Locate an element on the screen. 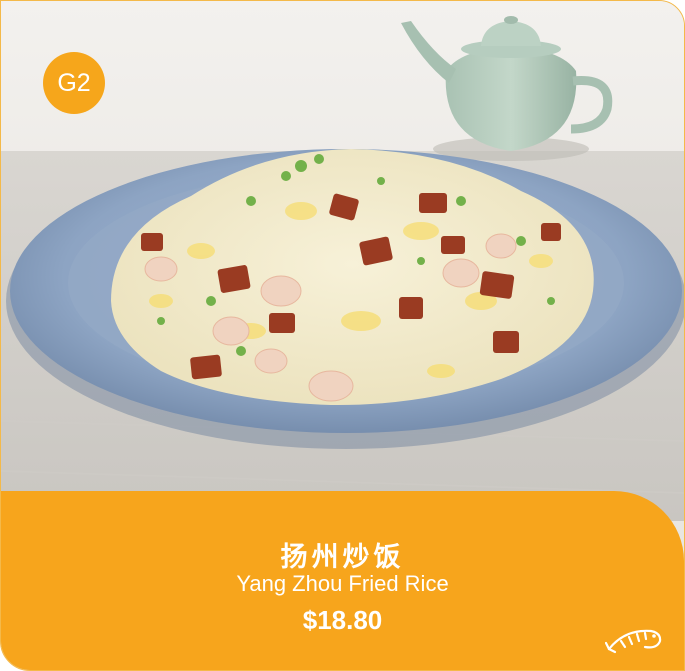 The width and height of the screenshot is (685, 671). dish-name-english: Yang Zhou Fried Rice is located at coordinates (342, 583).